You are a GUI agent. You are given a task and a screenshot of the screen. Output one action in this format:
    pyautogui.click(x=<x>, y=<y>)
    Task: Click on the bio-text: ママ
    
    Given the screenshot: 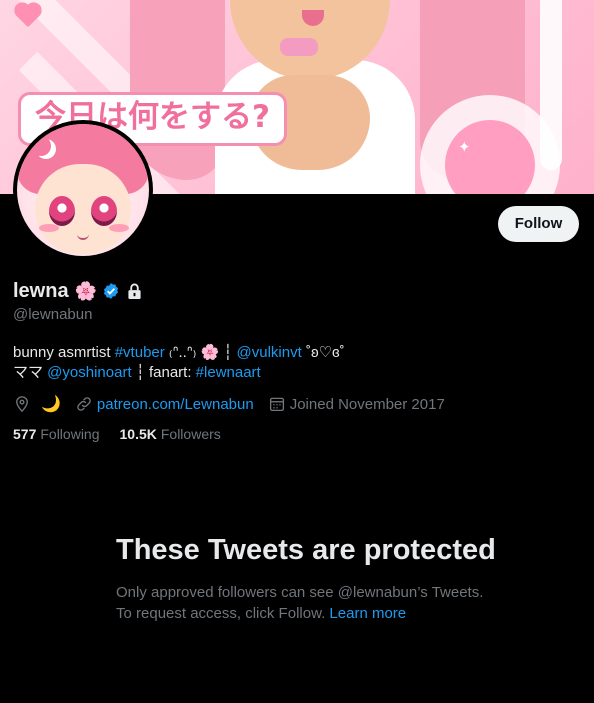 What is the action you would take?
    pyautogui.click(x=30, y=372)
    